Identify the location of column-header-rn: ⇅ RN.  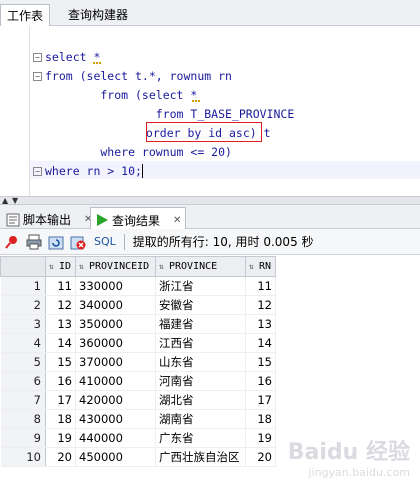
(260, 266).